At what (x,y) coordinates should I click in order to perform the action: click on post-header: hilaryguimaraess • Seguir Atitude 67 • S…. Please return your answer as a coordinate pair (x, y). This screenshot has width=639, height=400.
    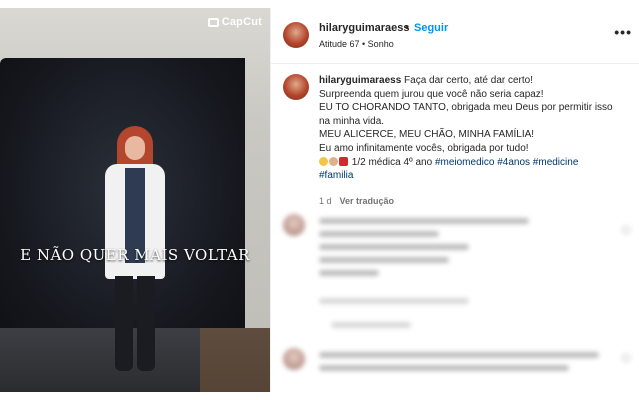
    Looking at the image, I should click on (455, 36).